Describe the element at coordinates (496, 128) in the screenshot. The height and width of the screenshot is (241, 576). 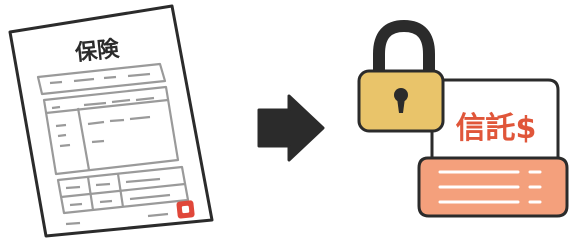
I see `trust-label: 信託$` at that location.